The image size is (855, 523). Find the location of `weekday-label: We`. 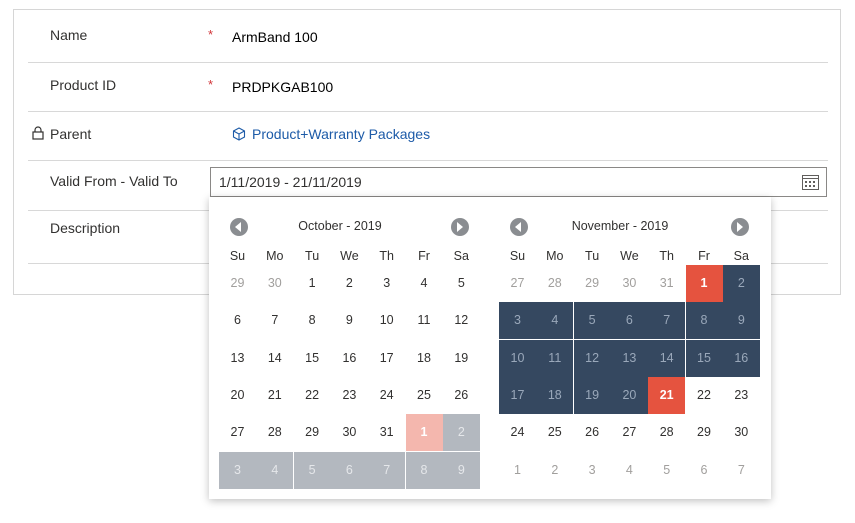

weekday-label: We is located at coordinates (349, 256).